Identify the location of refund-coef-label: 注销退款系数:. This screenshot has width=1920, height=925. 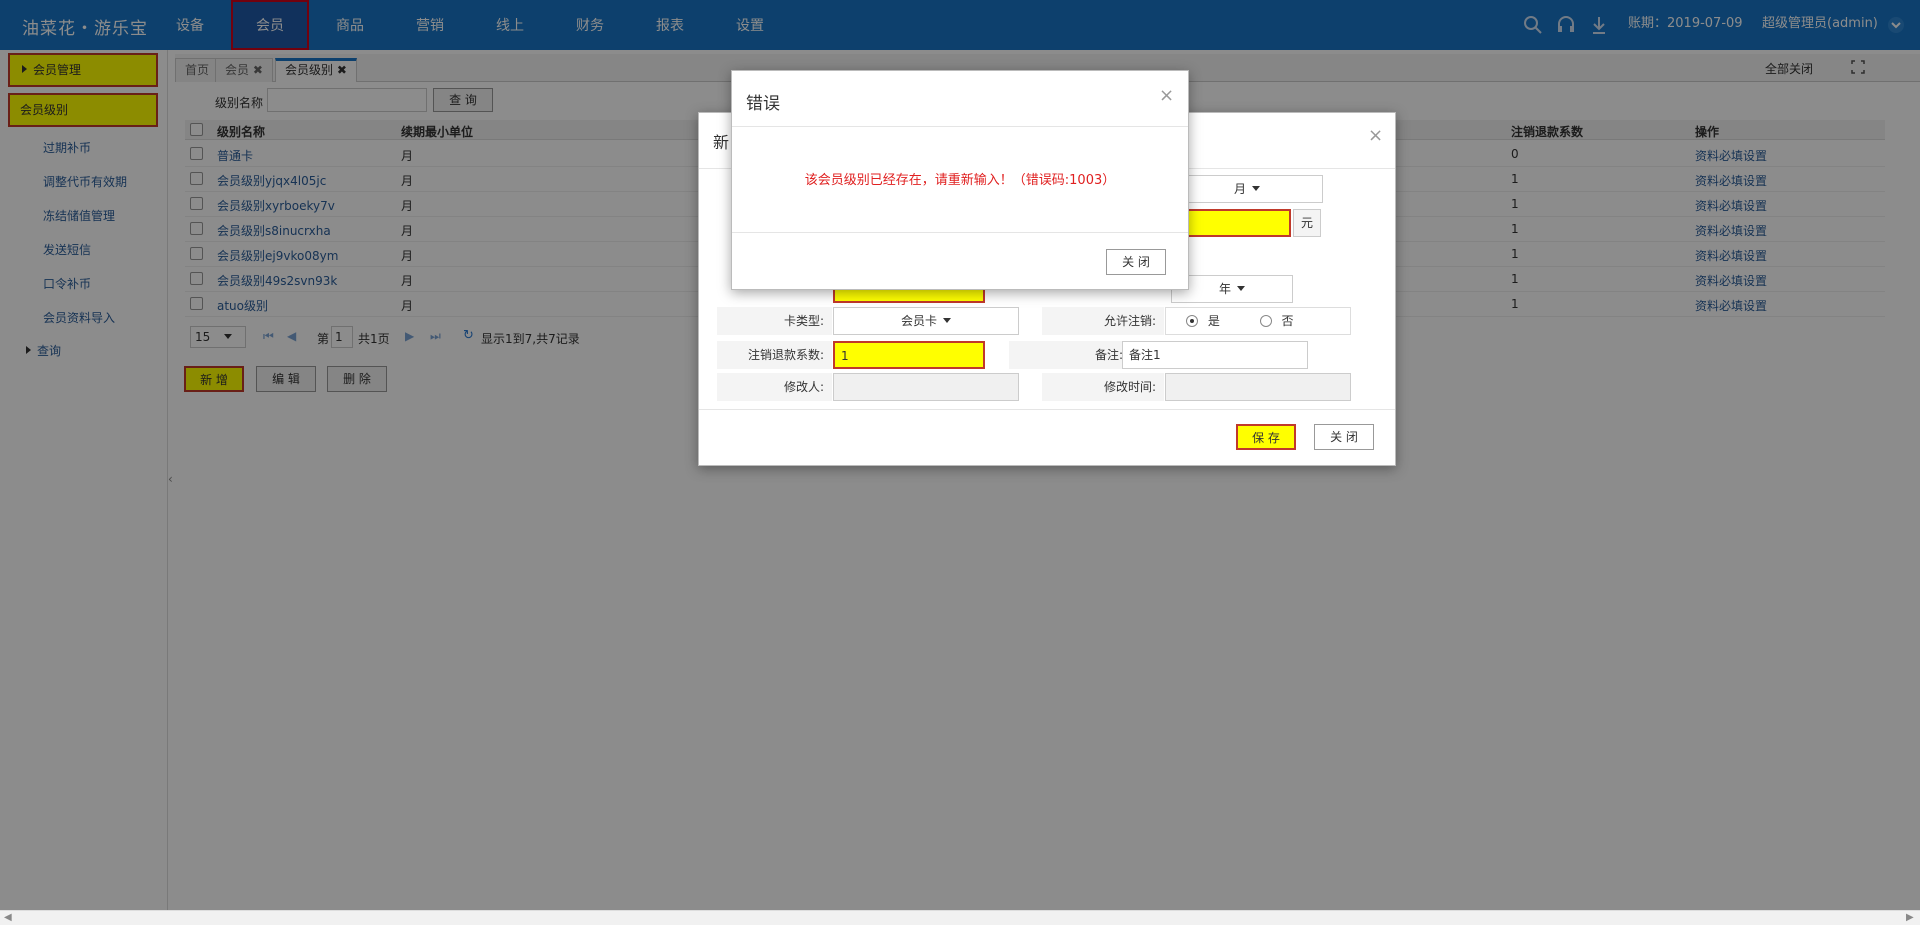
(774, 355).